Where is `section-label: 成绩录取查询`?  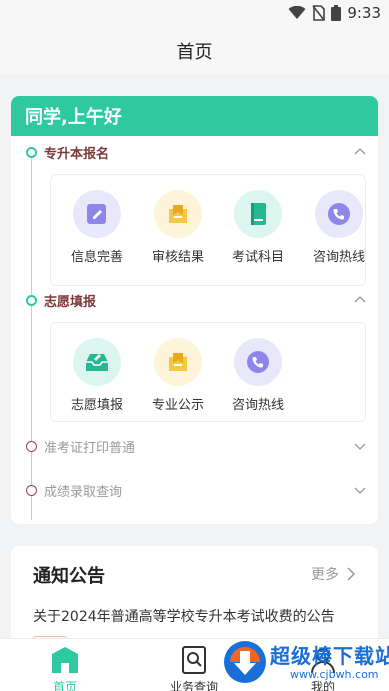
section-label: 成绩录取查询 is located at coordinates (83, 492).